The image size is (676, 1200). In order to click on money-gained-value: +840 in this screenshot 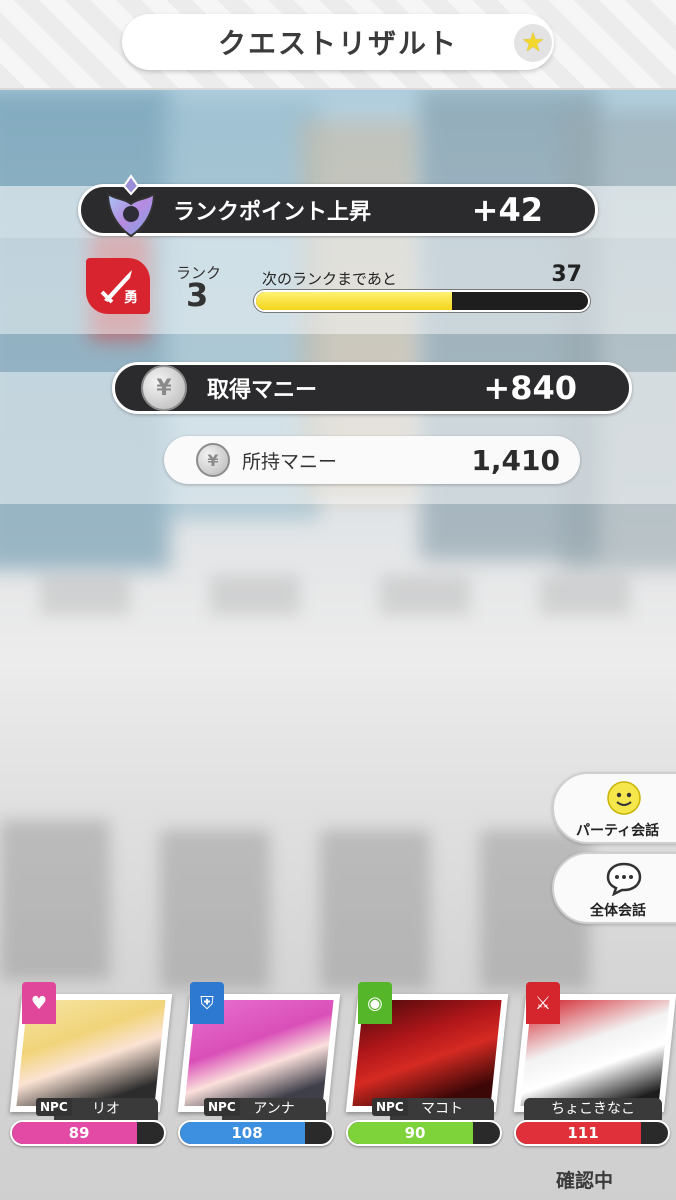, I will do `click(530, 388)`.